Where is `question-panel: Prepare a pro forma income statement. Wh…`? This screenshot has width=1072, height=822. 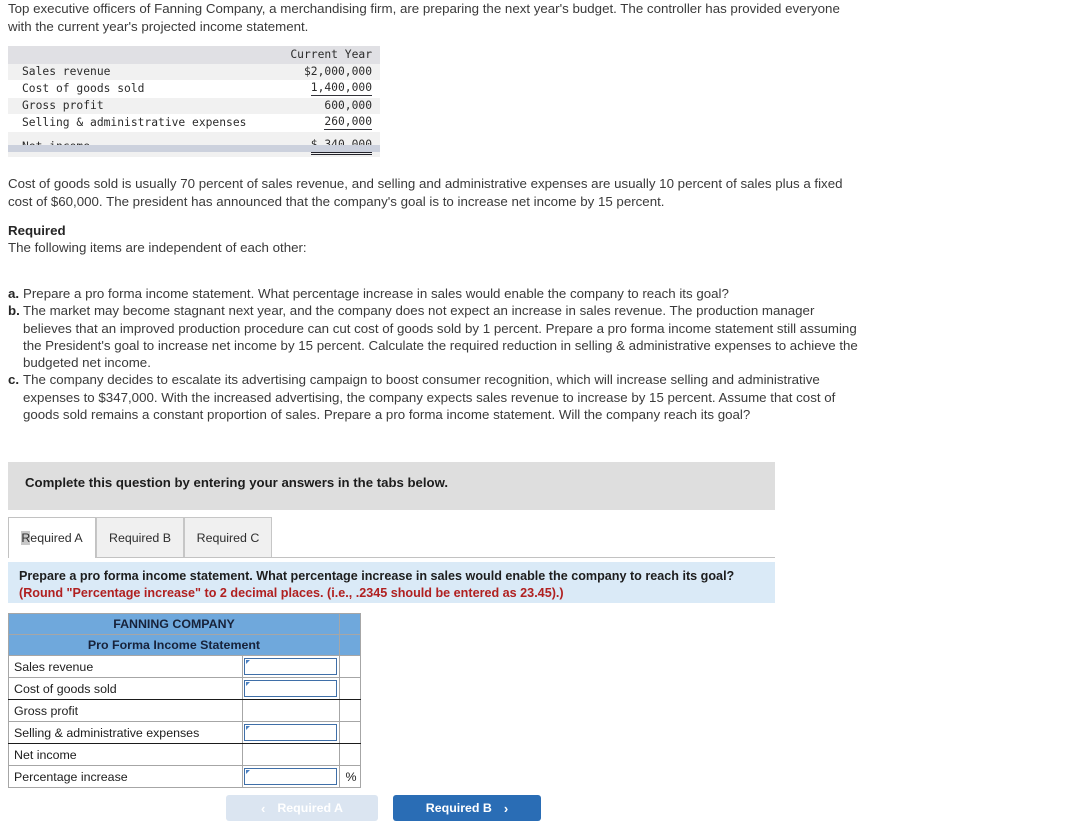 question-panel: Prepare a pro forma income statement. Wh… is located at coordinates (391, 582).